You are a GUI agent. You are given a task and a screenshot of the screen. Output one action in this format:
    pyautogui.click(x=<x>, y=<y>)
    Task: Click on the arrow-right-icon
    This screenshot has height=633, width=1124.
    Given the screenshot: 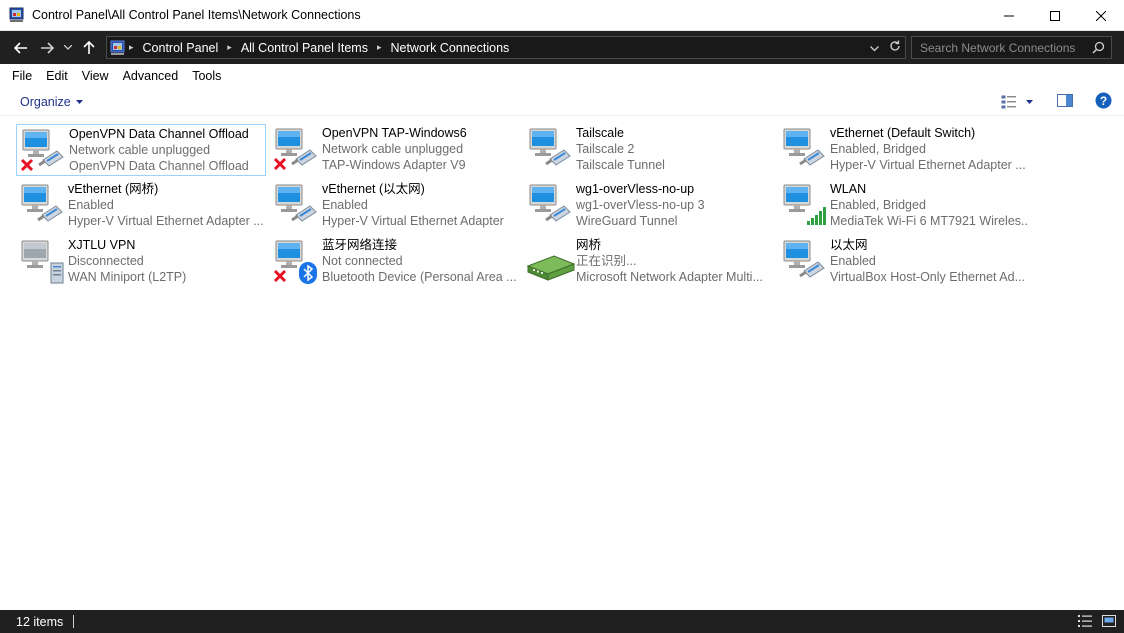 What is the action you would take?
    pyautogui.click(x=47, y=47)
    